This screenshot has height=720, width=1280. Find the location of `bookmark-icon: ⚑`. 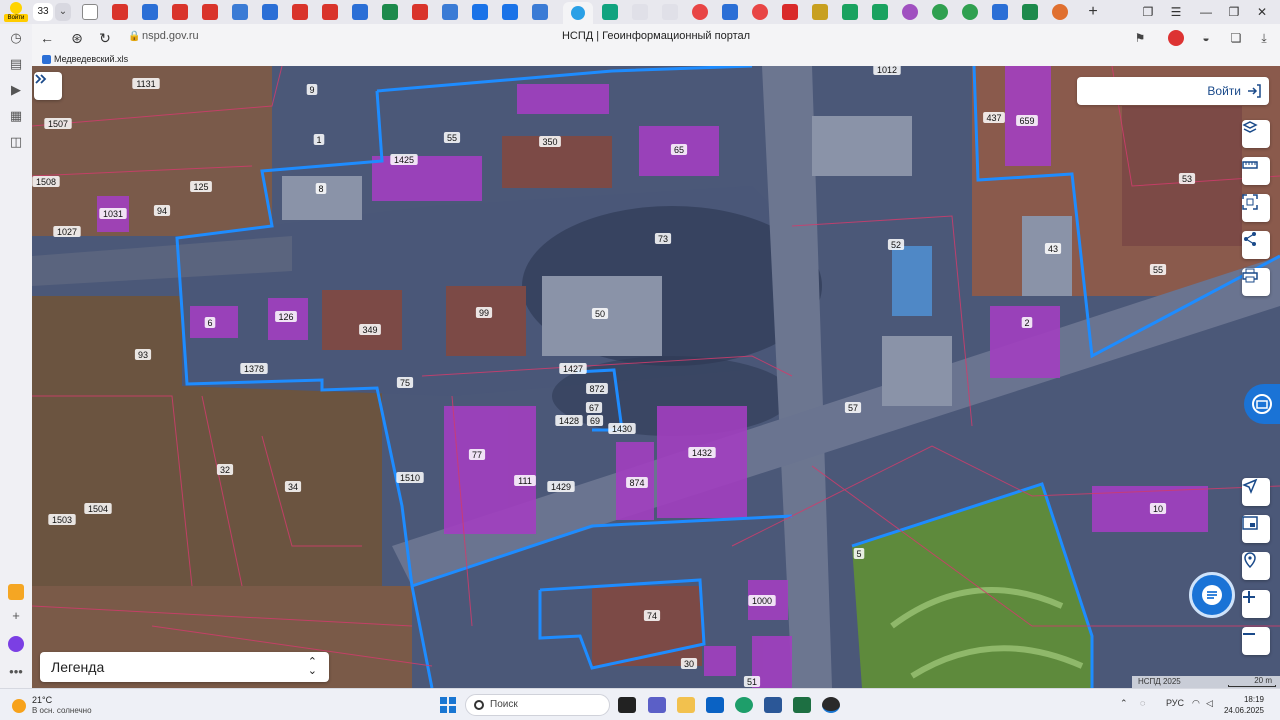

bookmark-icon: ⚑ is located at coordinates (1140, 38).